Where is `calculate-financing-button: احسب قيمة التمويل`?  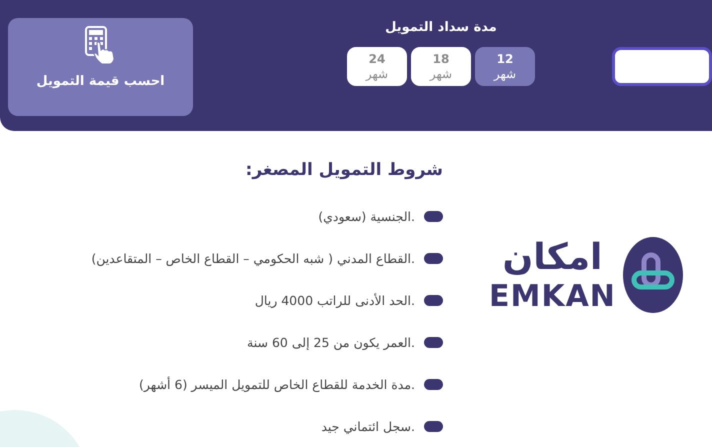 calculate-financing-button: احسب قيمة التمويل is located at coordinates (100, 67).